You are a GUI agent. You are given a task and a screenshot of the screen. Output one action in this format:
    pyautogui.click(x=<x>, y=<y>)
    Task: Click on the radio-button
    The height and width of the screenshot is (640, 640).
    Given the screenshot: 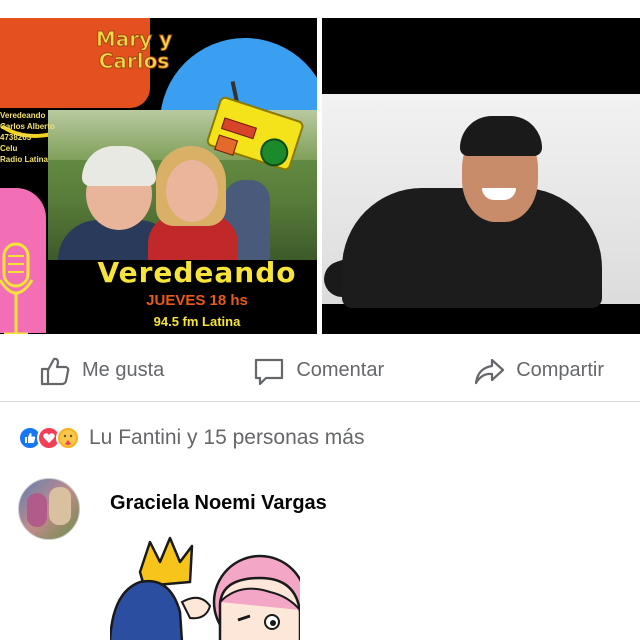 What is the action you would take?
    pyautogui.click(x=226, y=145)
    